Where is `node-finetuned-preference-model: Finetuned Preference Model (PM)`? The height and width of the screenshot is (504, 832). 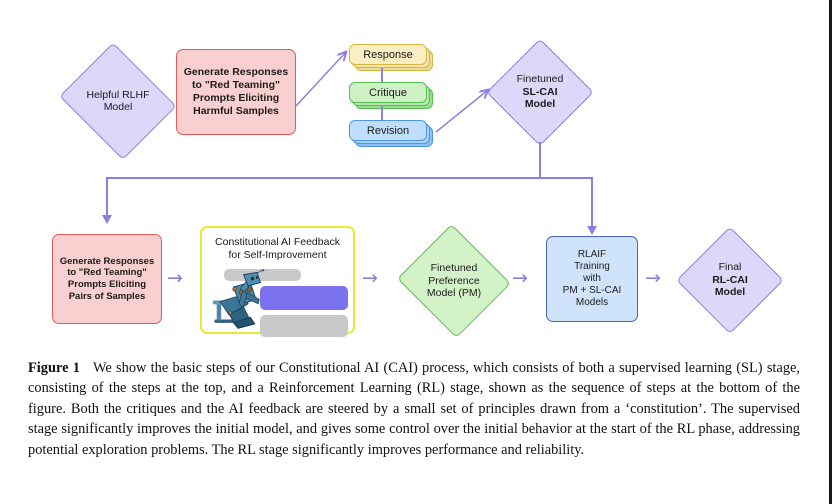
node-finetuned-preference-model: Finetuned Preference Model (PM) is located at coordinates (454, 281).